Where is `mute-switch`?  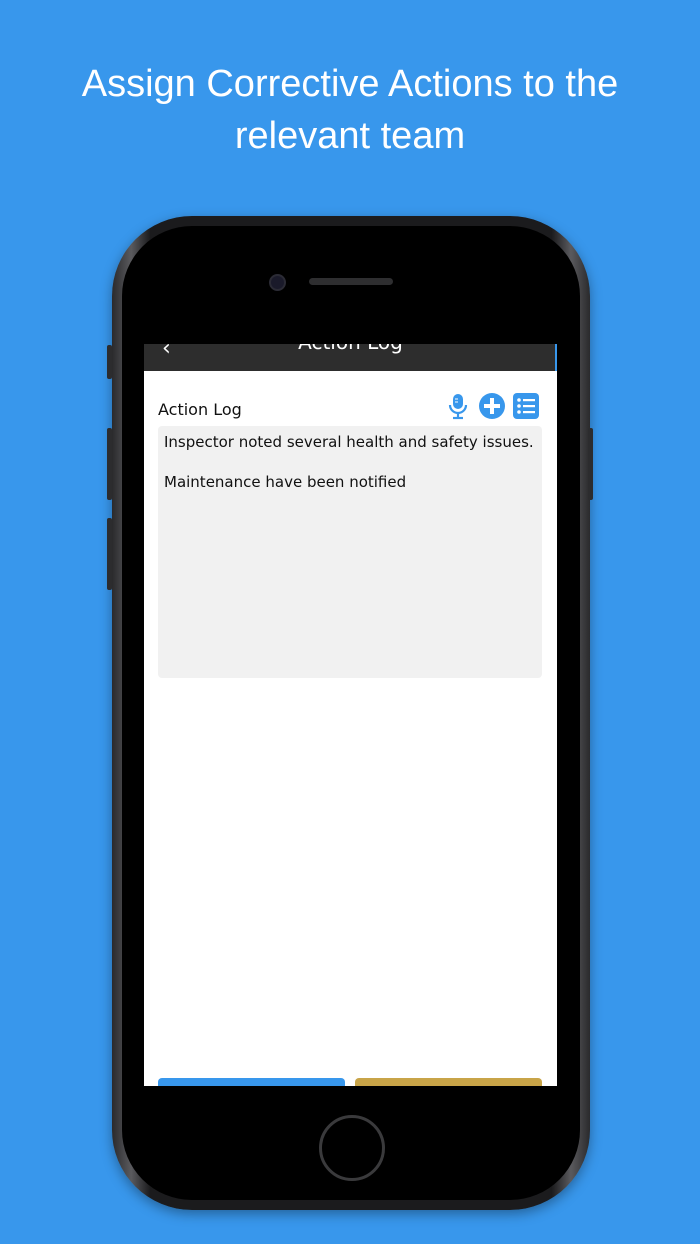
mute-switch is located at coordinates (109, 362).